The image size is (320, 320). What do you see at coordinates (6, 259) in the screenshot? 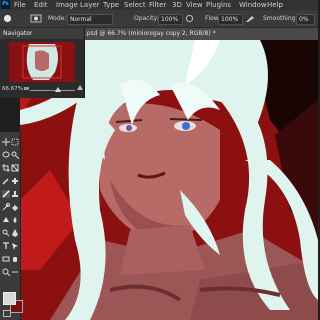
I see `rectangle-tool-icon` at bounding box center [6, 259].